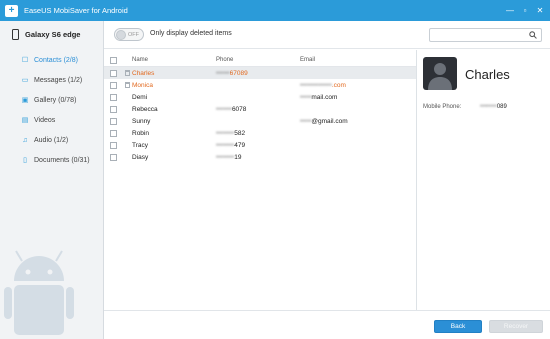 The height and width of the screenshot is (339, 550). What do you see at coordinates (25, 120) in the screenshot?
I see `videos-icon: ▤` at bounding box center [25, 120].